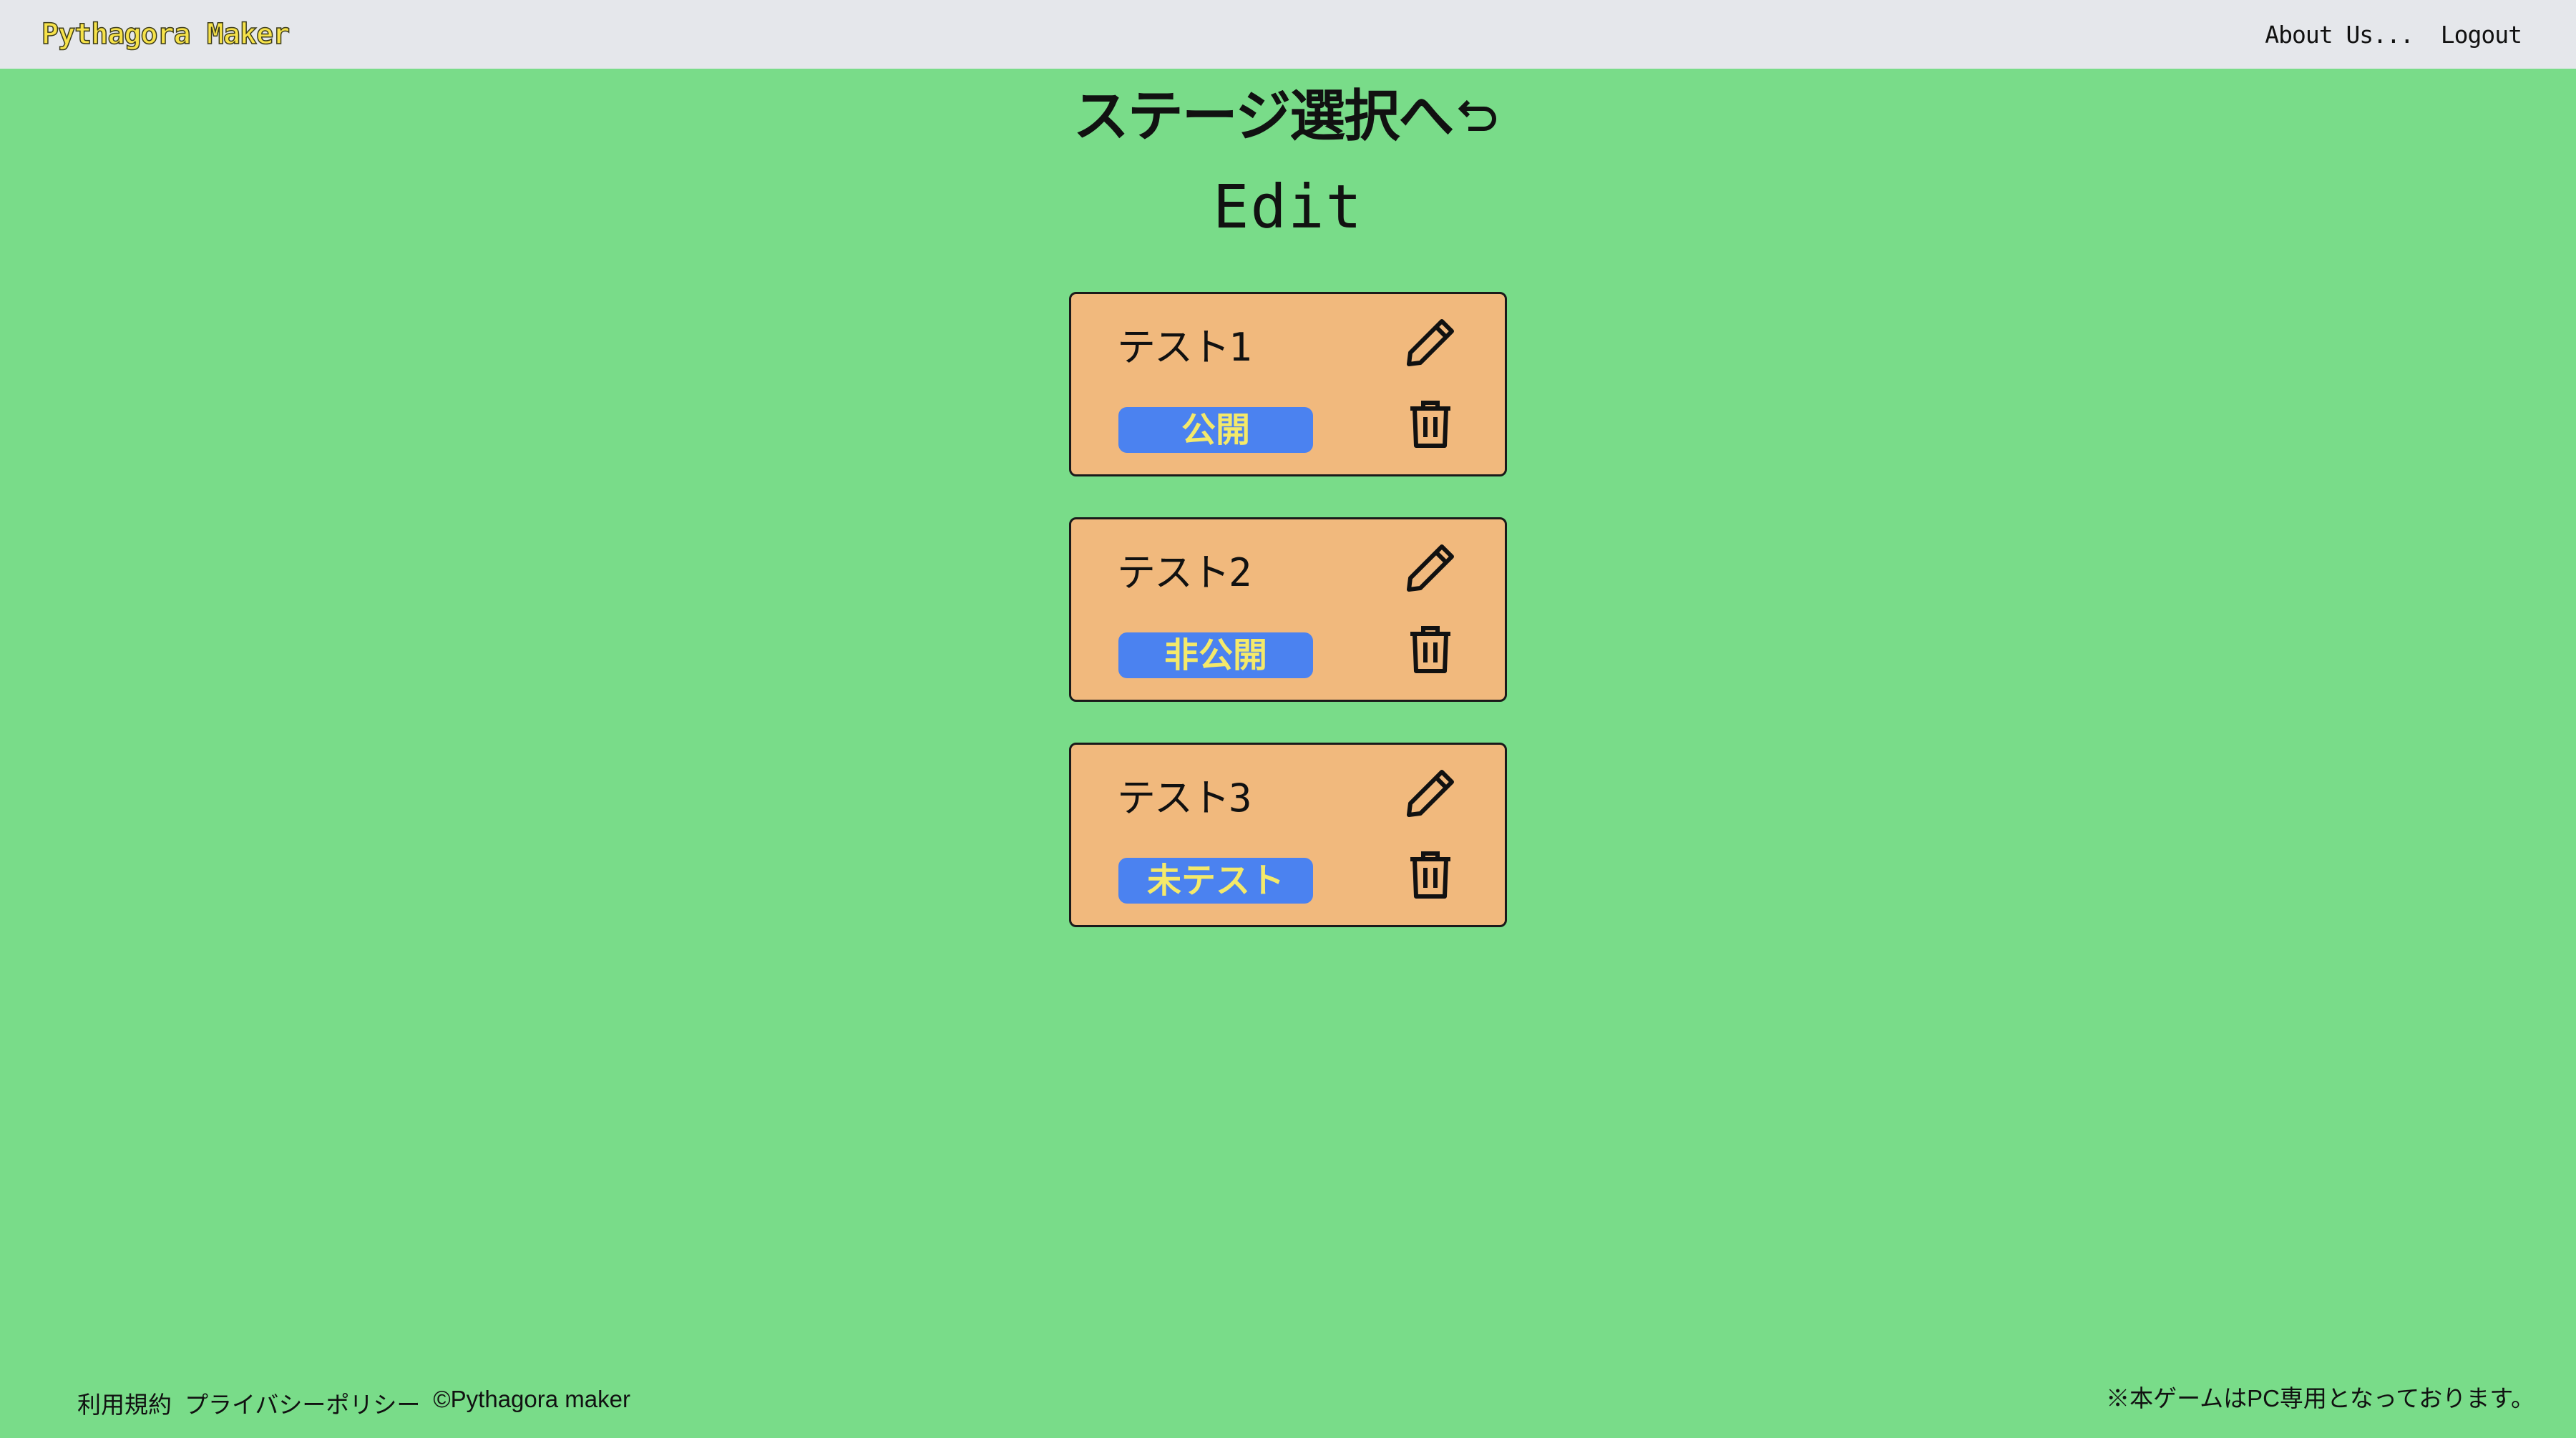  I want to click on stage-status-badge: 未テスト, so click(1215, 881).